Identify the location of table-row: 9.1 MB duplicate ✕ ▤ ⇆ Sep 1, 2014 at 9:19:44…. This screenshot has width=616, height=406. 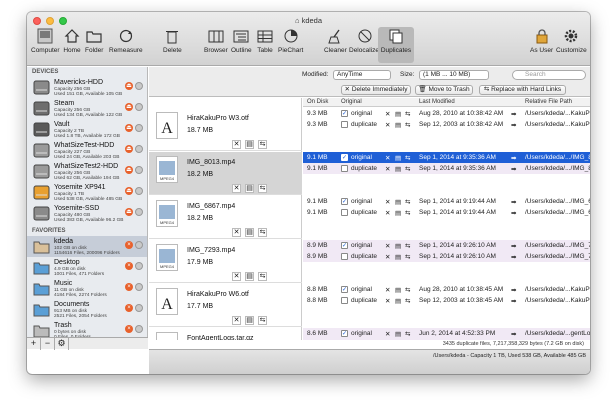
(446, 212).